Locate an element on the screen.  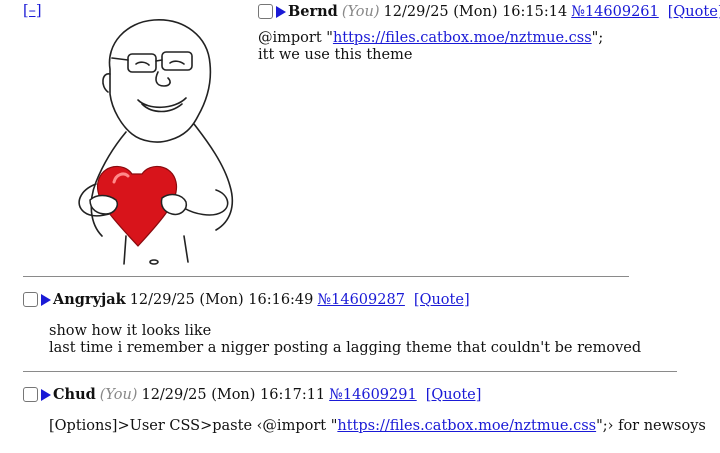
collapse-thread-button: [–] is located at coordinates (32, 11).